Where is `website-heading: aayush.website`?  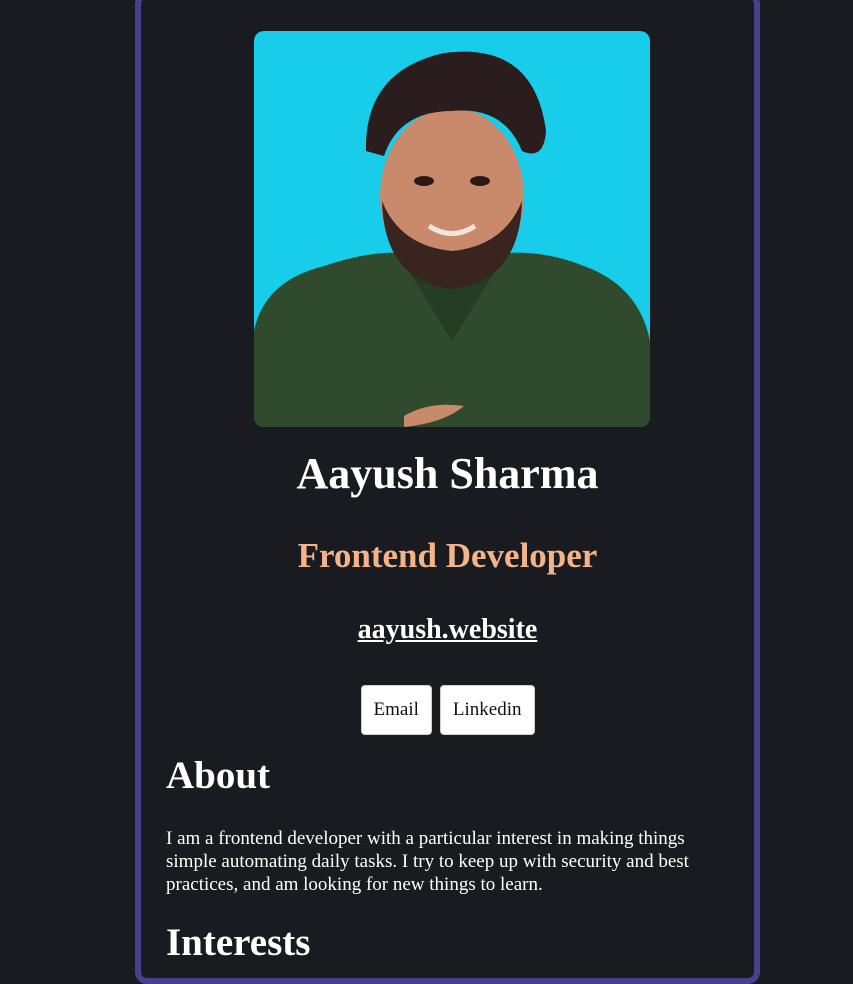
website-heading: aayush.website is located at coordinates (447, 630).